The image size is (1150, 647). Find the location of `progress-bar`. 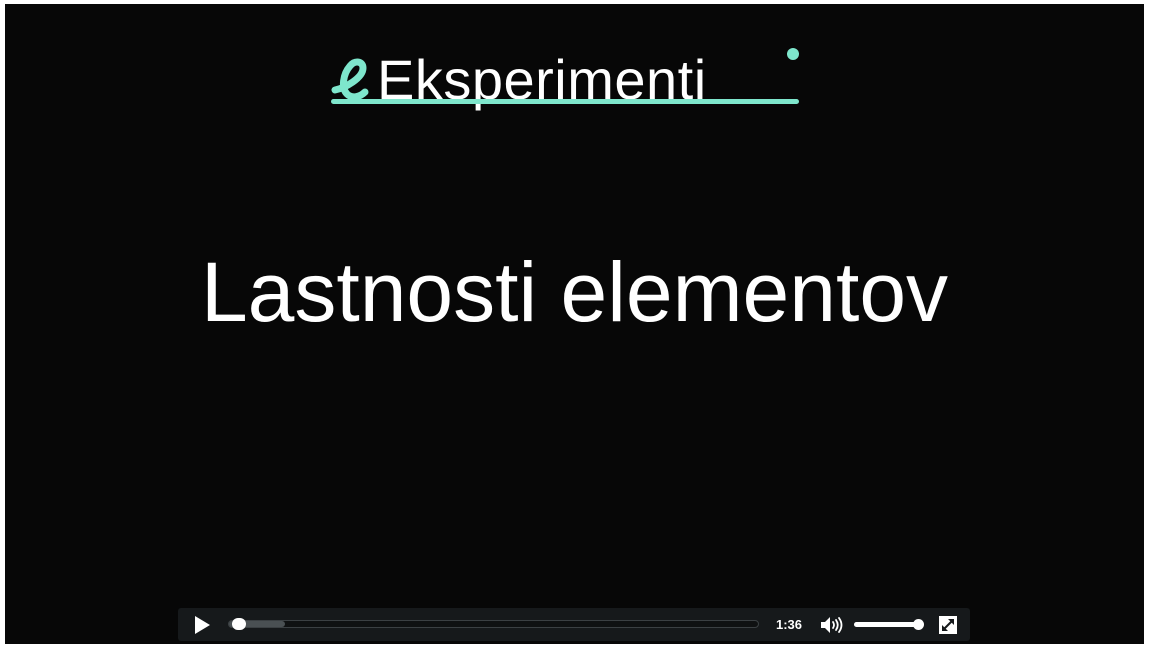

progress-bar is located at coordinates (493, 624).